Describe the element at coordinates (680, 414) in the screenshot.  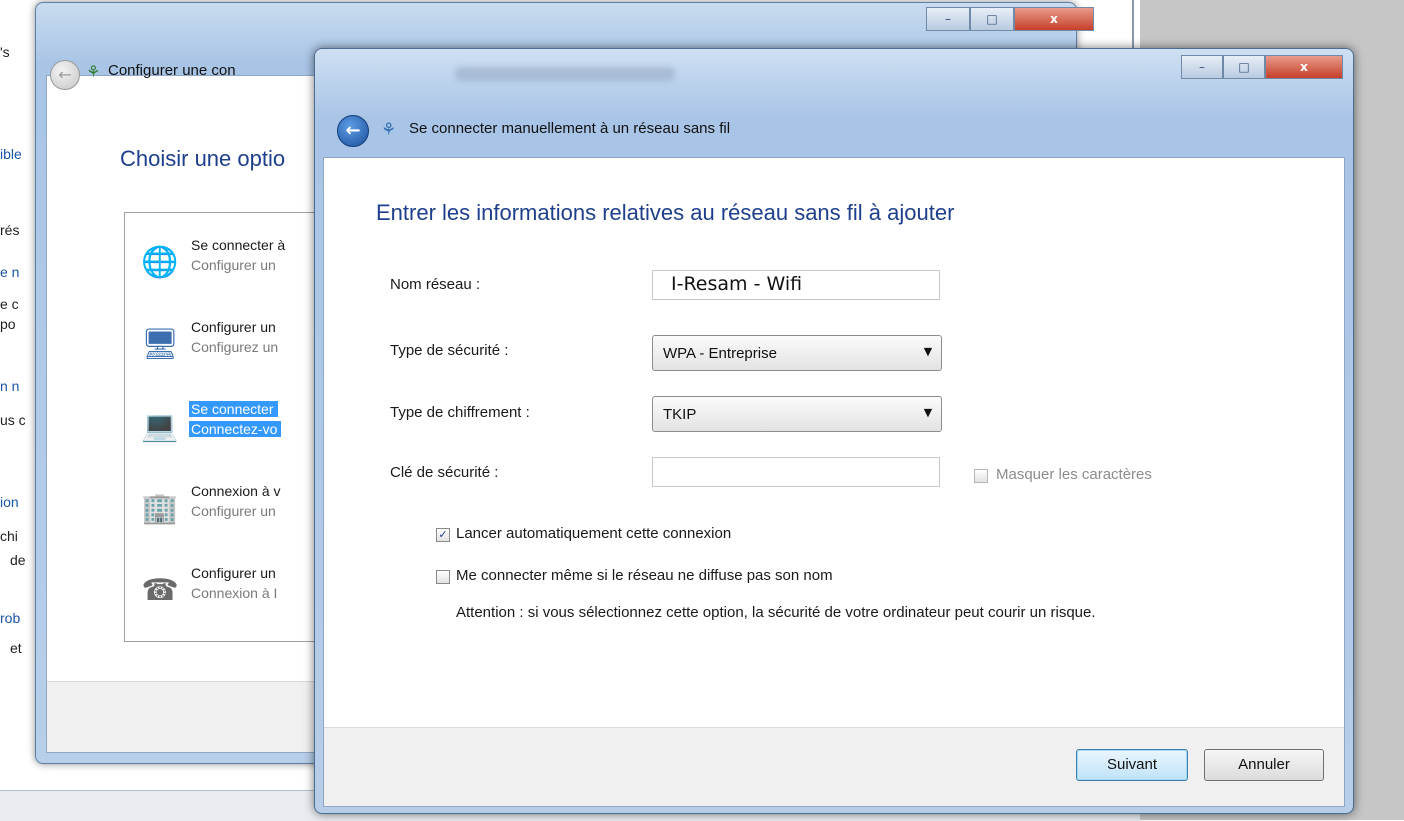
I see `encryption-type-value: TKIP` at that location.